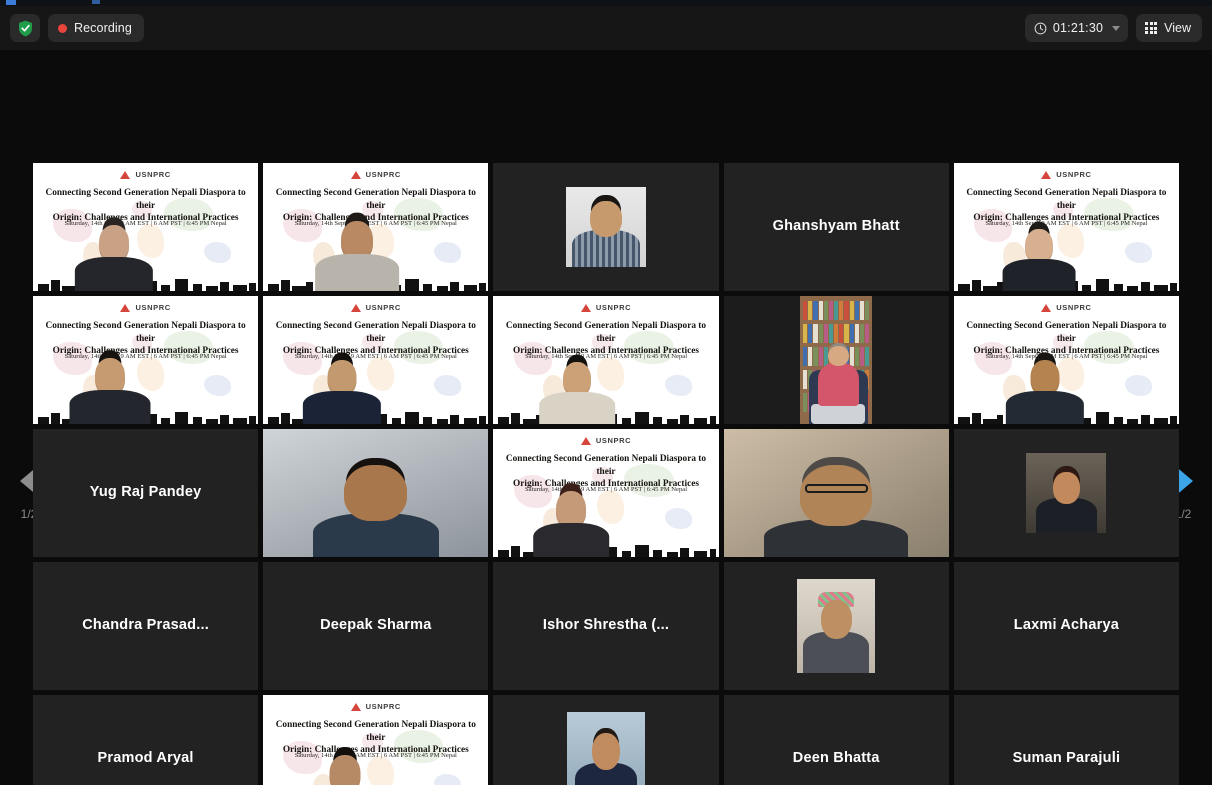  I want to click on participant-tile: Pramod Aryal, so click(146, 740).